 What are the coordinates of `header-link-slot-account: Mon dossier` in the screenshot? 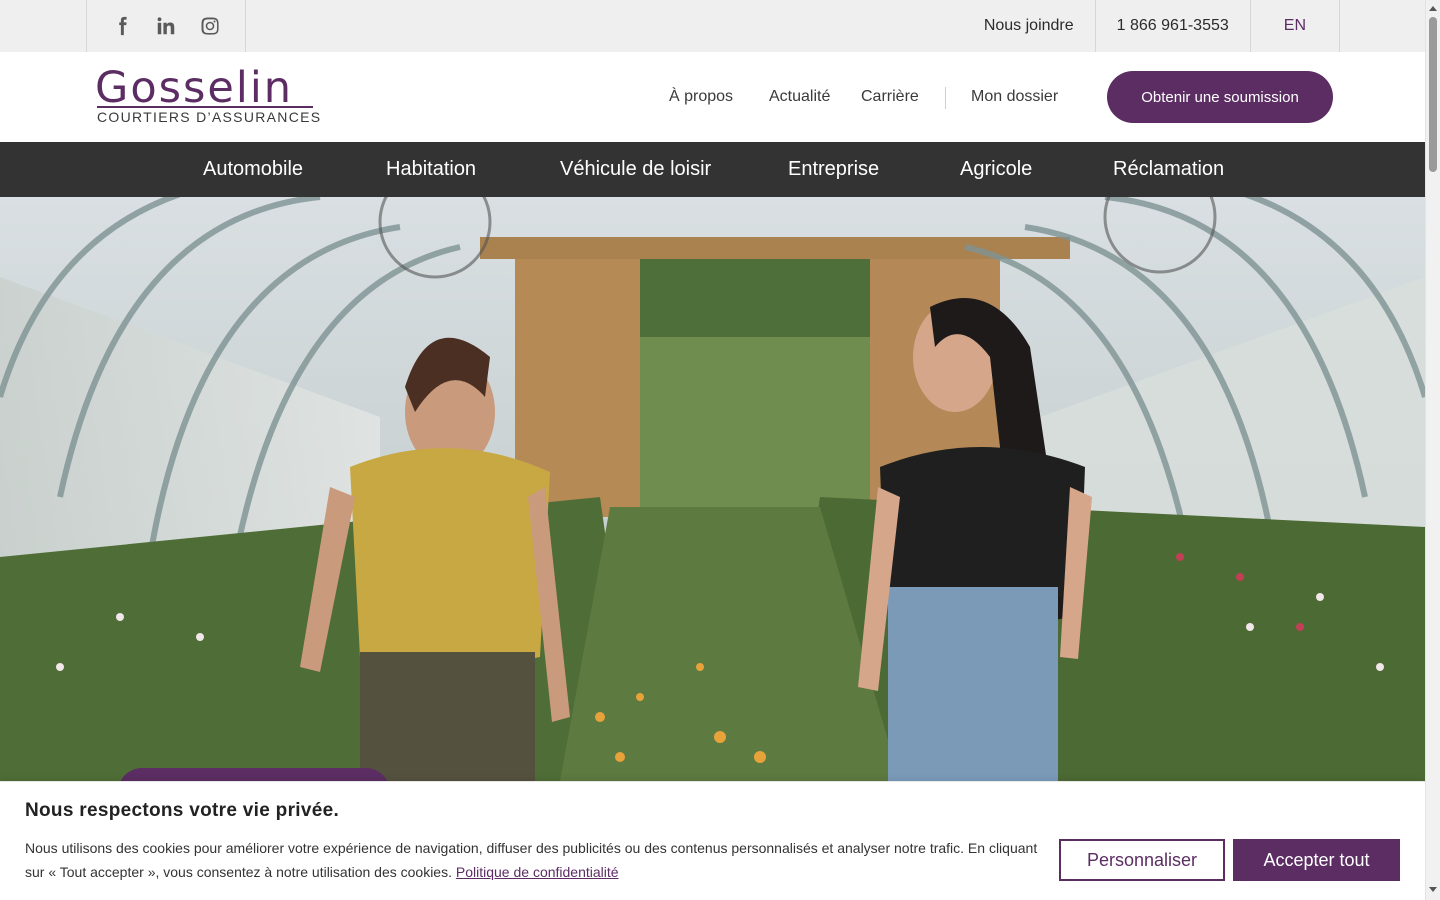 It's located at (1014, 97).